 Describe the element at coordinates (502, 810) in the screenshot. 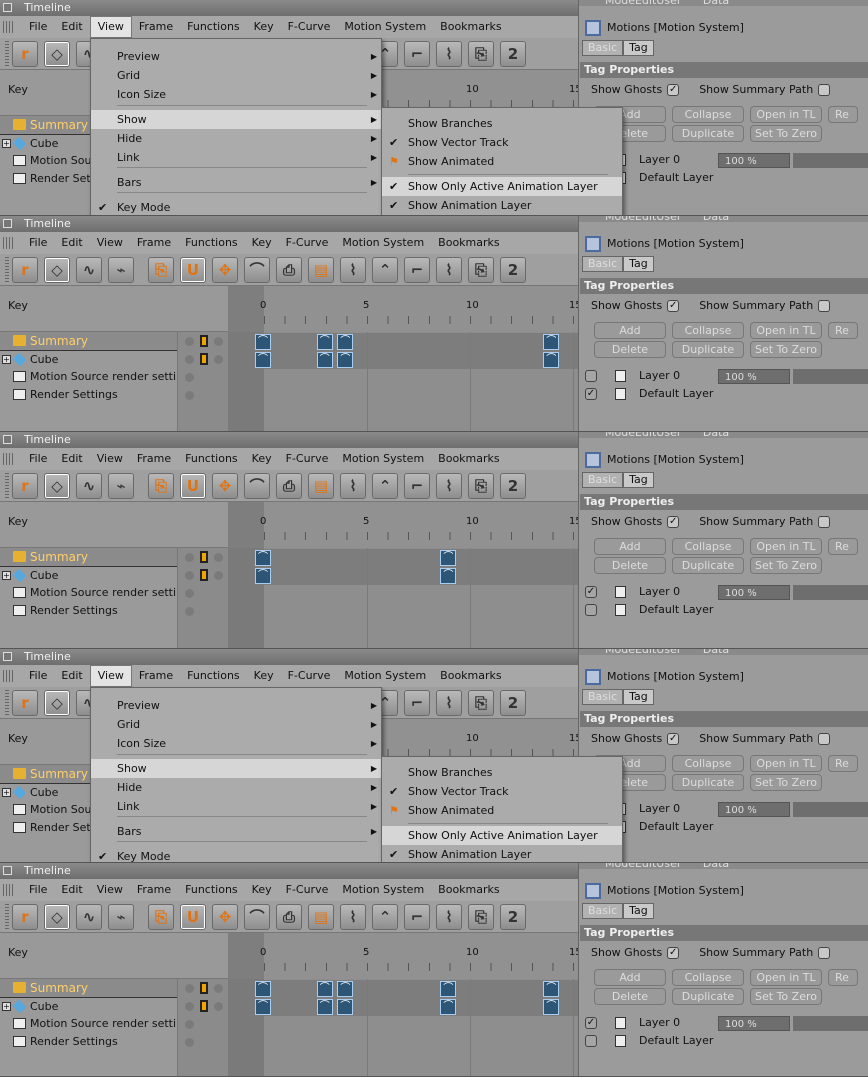

I see `show-submenu-item: ⚑ Show Animated` at that location.